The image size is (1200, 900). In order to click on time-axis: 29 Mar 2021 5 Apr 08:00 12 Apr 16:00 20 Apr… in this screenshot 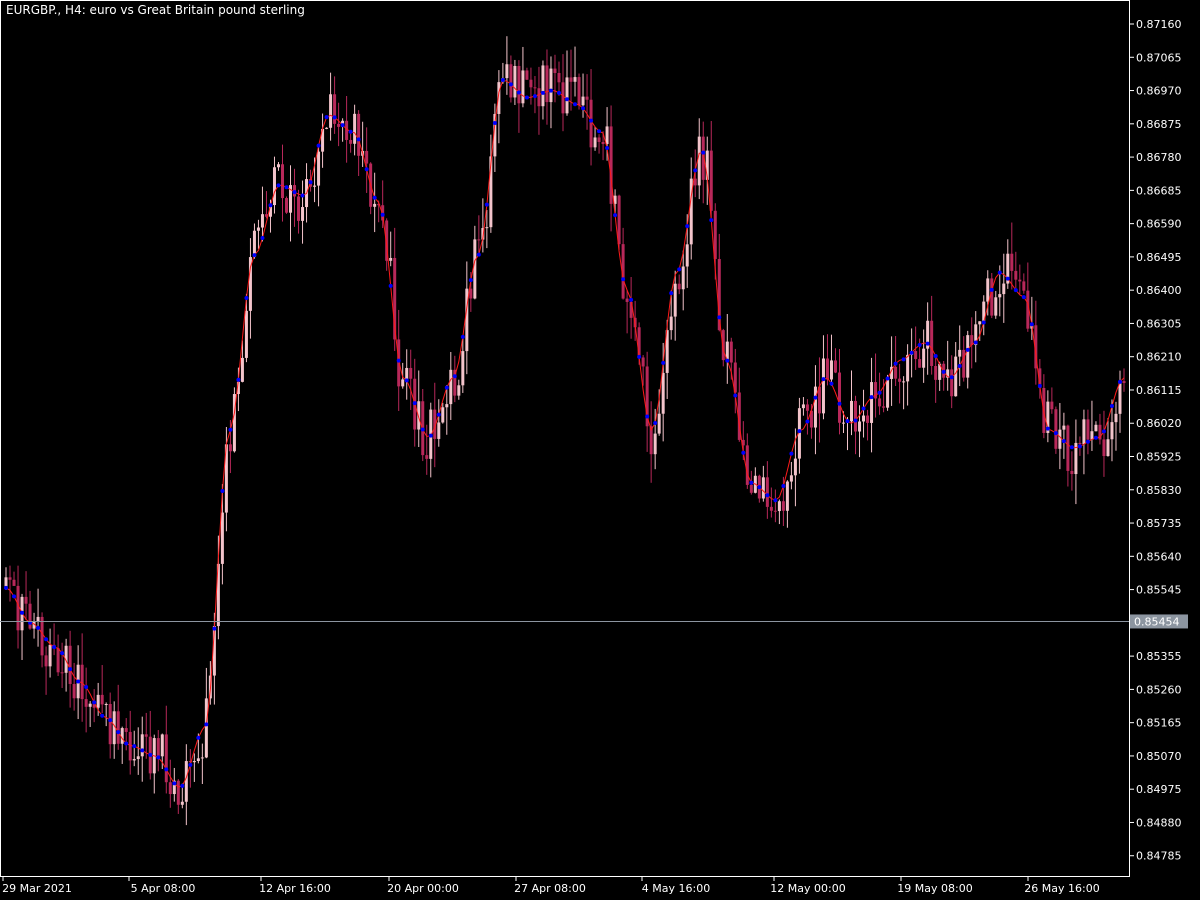, I will do `click(551, 886)`.